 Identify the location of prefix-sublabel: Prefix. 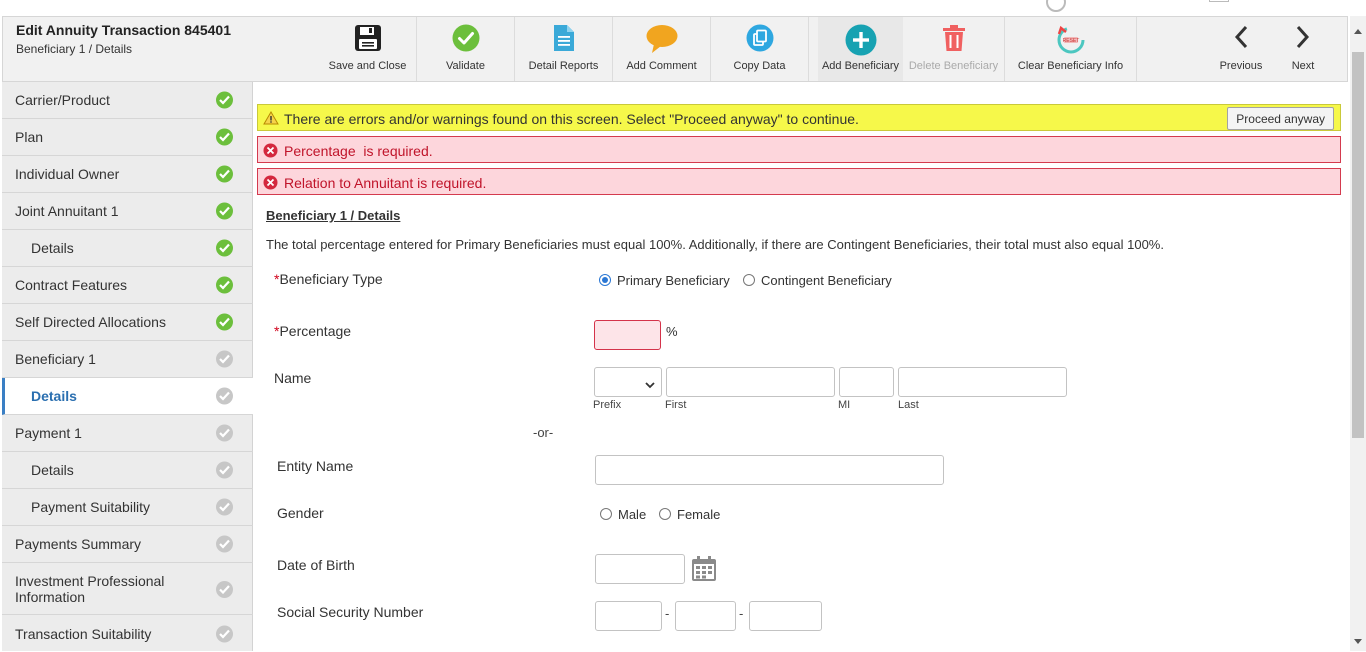
(607, 405).